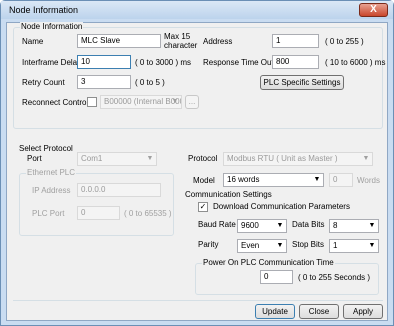 This screenshot has height=326, width=394. What do you see at coordinates (262, 246) in the screenshot?
I see `parity-select: Even ▼` at bounding box center [262, 246].